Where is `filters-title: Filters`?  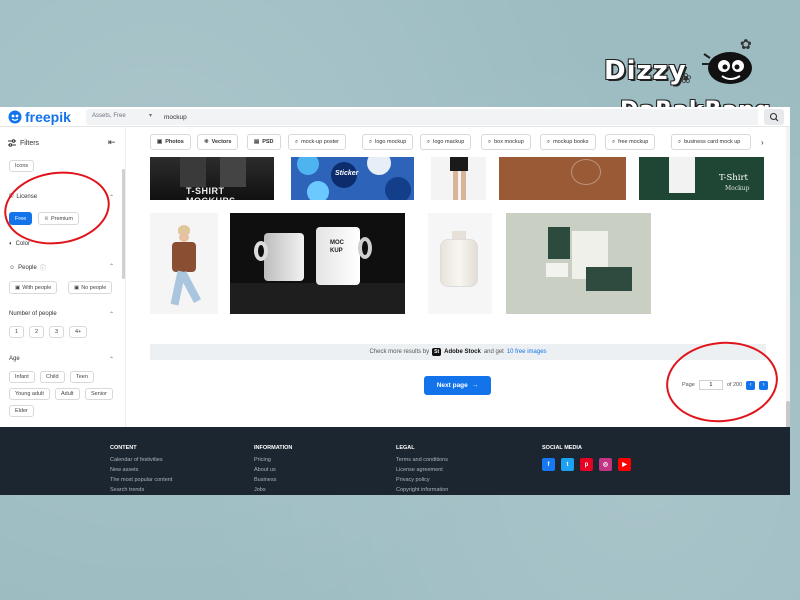 filters-title: Filters is located at coordinates (30, 143).